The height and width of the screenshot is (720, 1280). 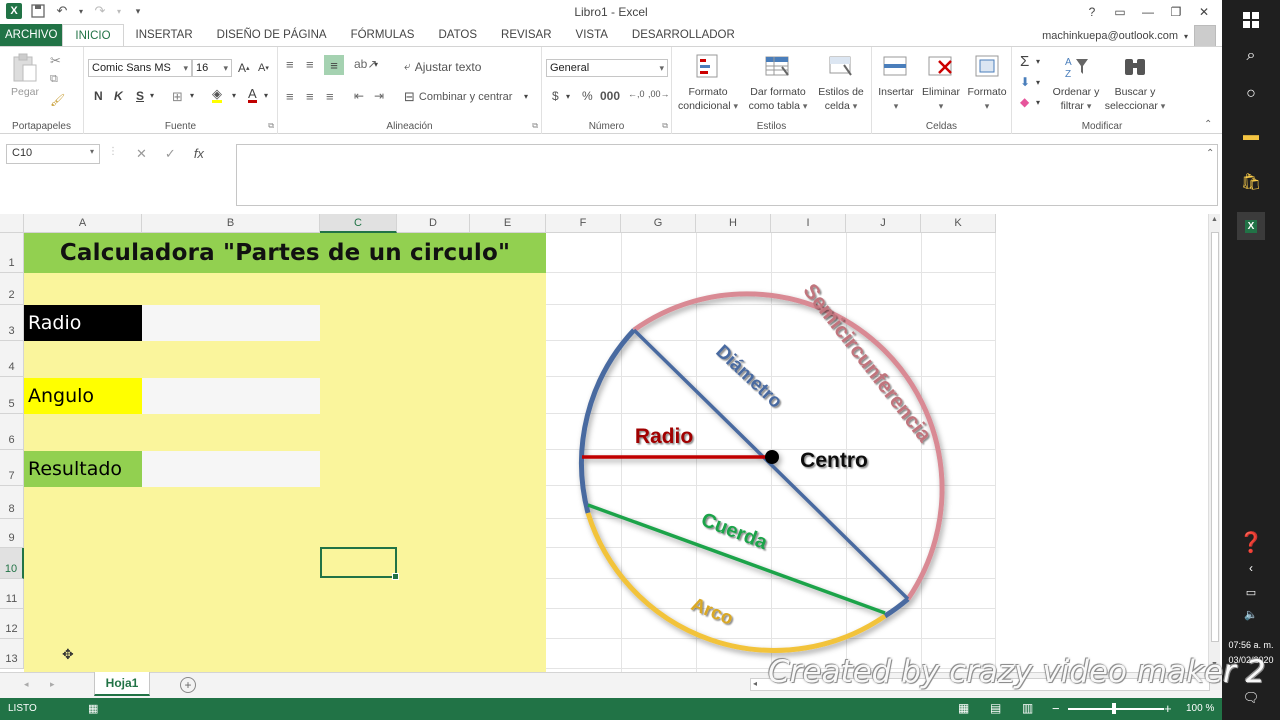 I want to click on format-painter-icon: 🖌, so click(x=57, y=100).